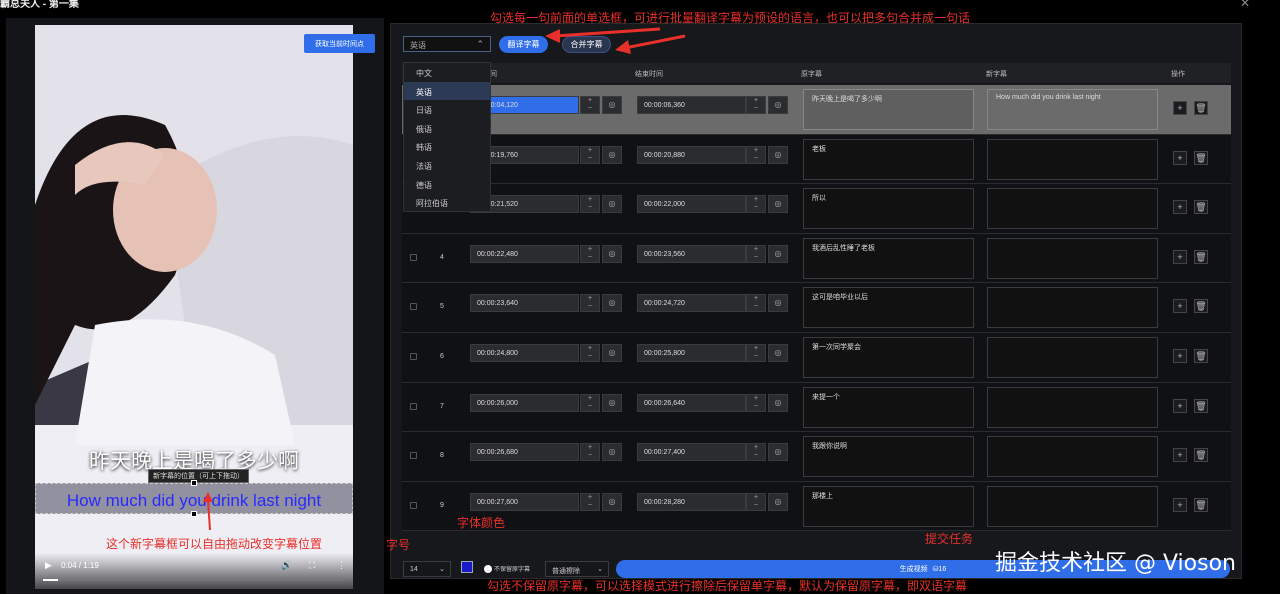 The height and width of the screenshot is (594, 1280). Describe the element at coordinates (888, 159) in the screenshot. I see `original-subtitle-field: 老板` at that location.